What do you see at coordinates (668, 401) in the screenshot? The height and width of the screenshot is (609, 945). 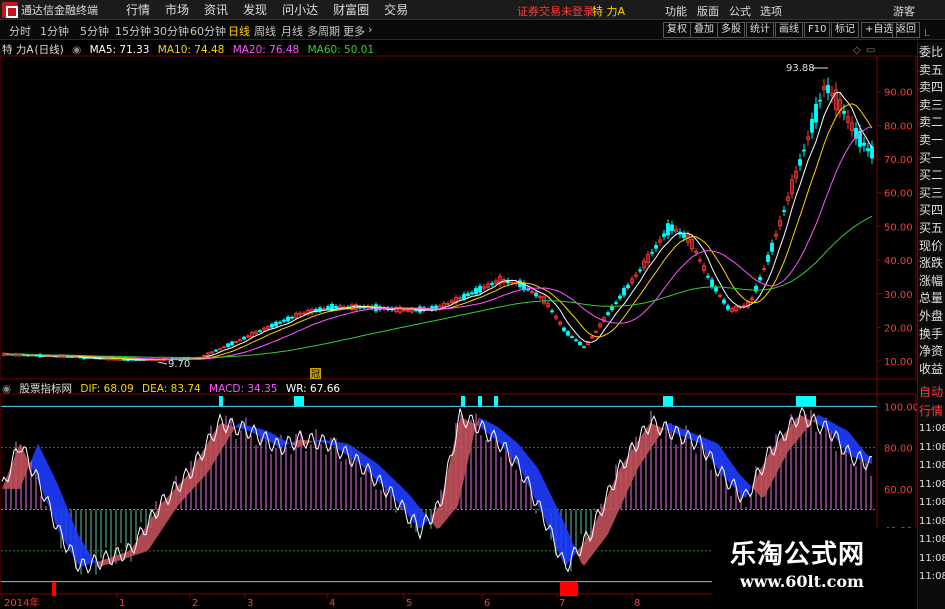 I see `overbought-marker` at bounding box center [668, 401].